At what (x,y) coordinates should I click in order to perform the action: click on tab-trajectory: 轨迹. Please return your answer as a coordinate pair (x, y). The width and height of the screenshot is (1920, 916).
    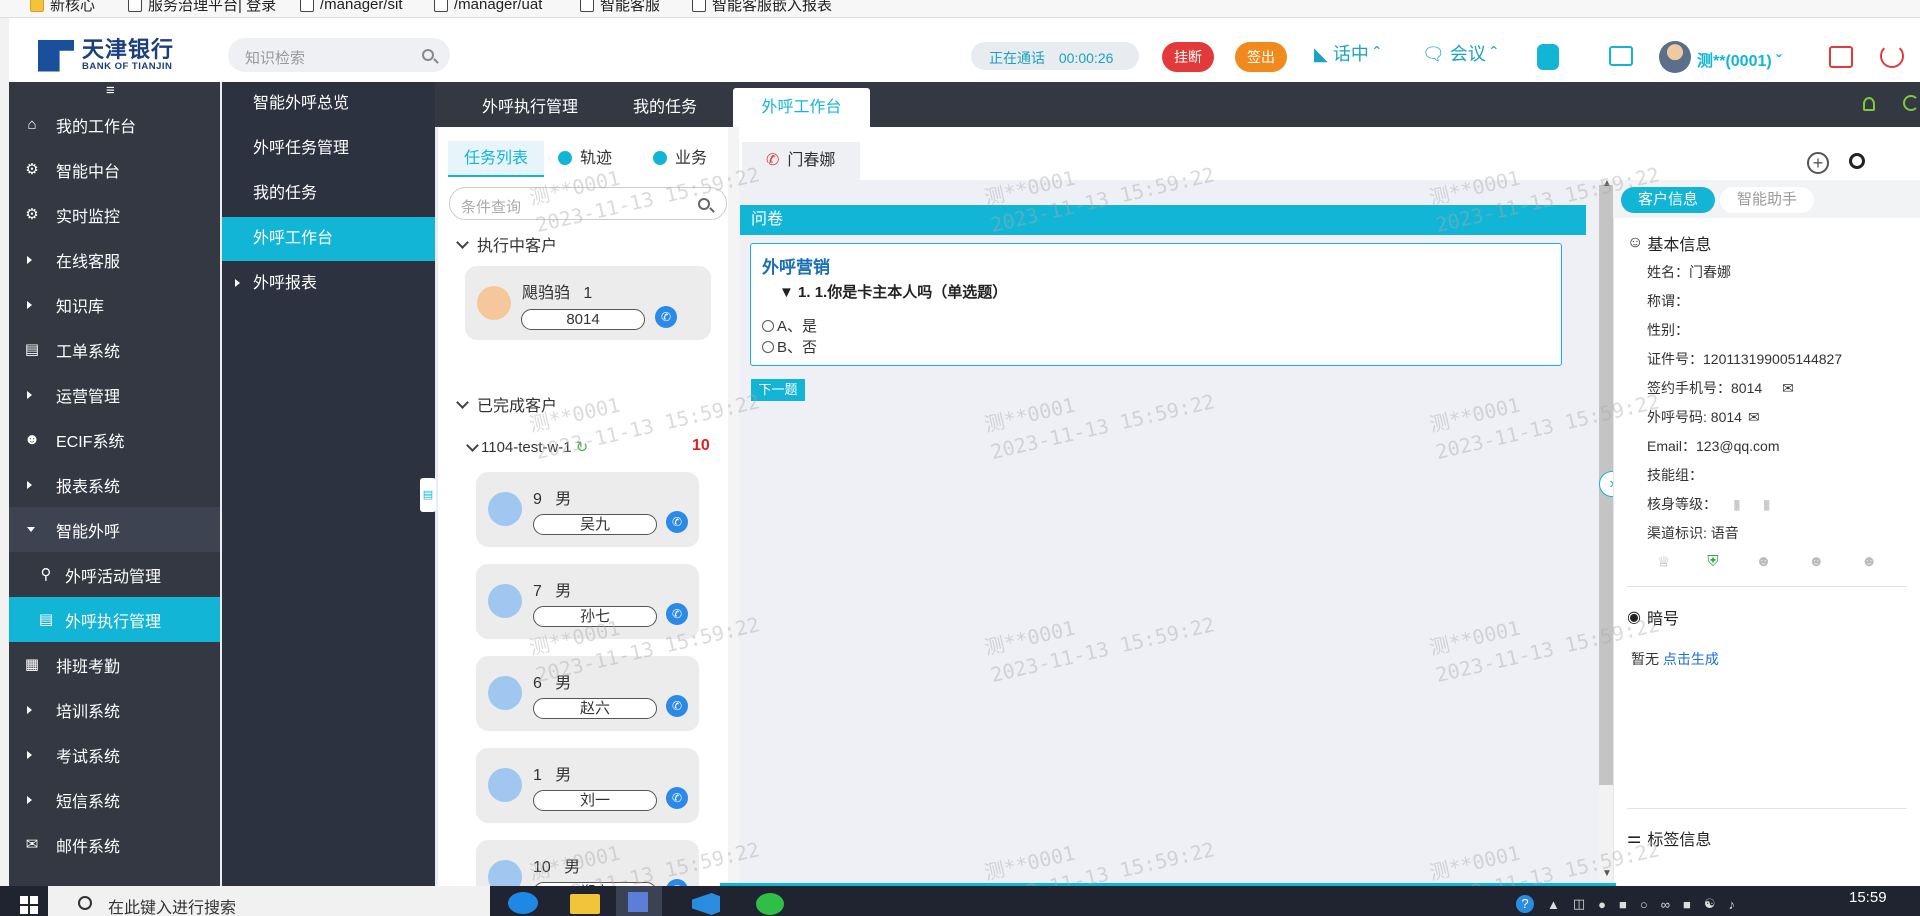
    Looking at the image, I should click on (585, 159).